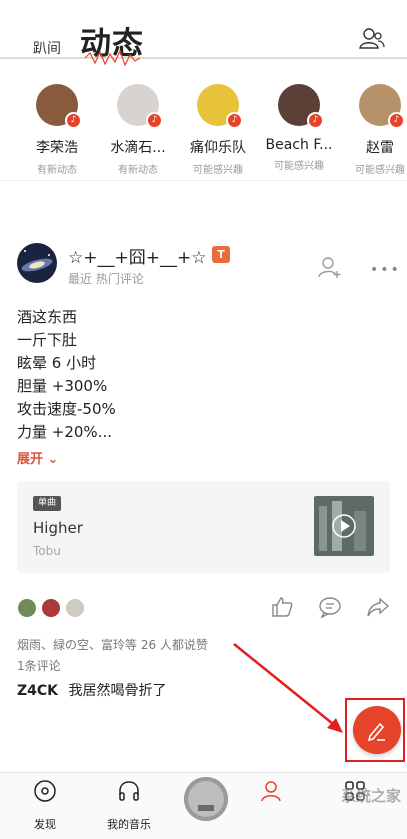 Image resolution: width=407 pixels, height=839 pixels. What do you see at coordinates (58, 528) in the screenshot?
I see `song-title: Higher` at bounding box center [58, 528].